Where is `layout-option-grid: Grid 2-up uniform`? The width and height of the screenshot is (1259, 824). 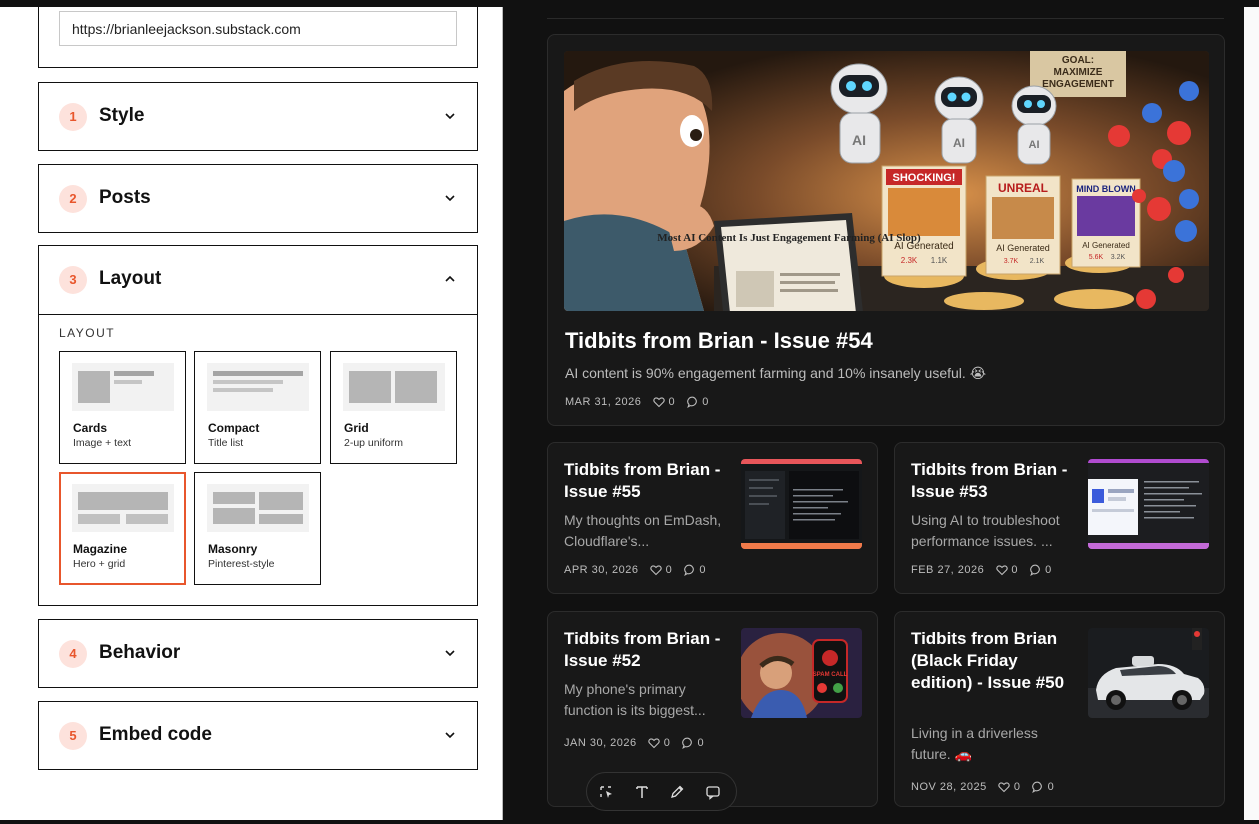 layout-option-grid: Grid 2-up uniform is located at coordinates (393, 407).